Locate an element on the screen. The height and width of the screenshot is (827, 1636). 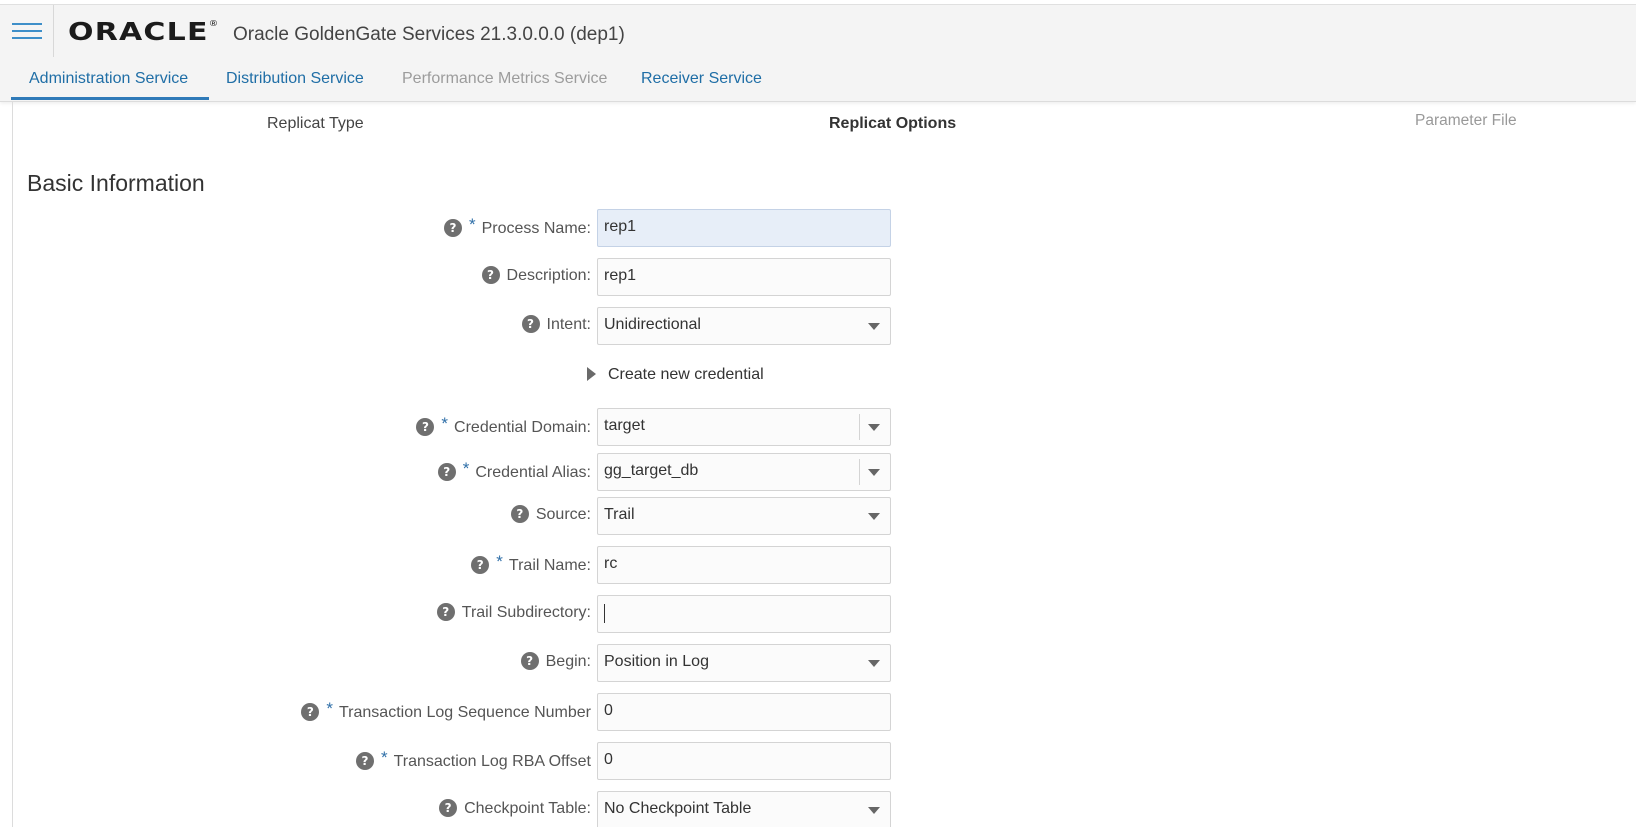
trail-name-row: ? * Trail Name: rc is located at coordinates (450, 565).